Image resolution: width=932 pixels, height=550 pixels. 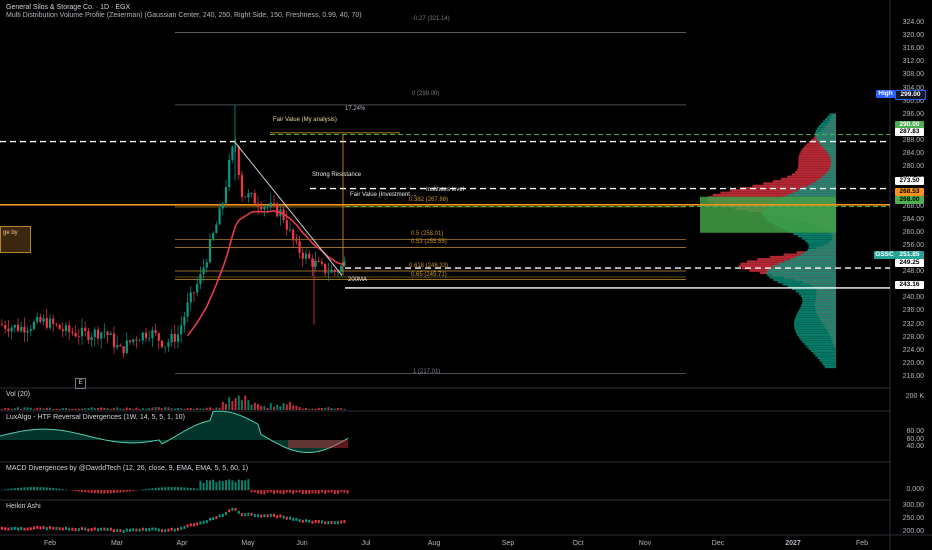 I want to click on fair-value-mine-label: Fair Value (My analysis), so click(x=305, y=120).